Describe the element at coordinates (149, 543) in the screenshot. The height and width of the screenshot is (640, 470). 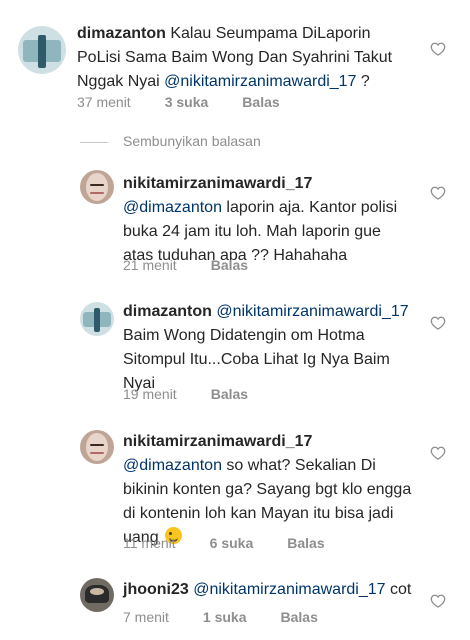
I see `timestamp: 11 menit` at that location.